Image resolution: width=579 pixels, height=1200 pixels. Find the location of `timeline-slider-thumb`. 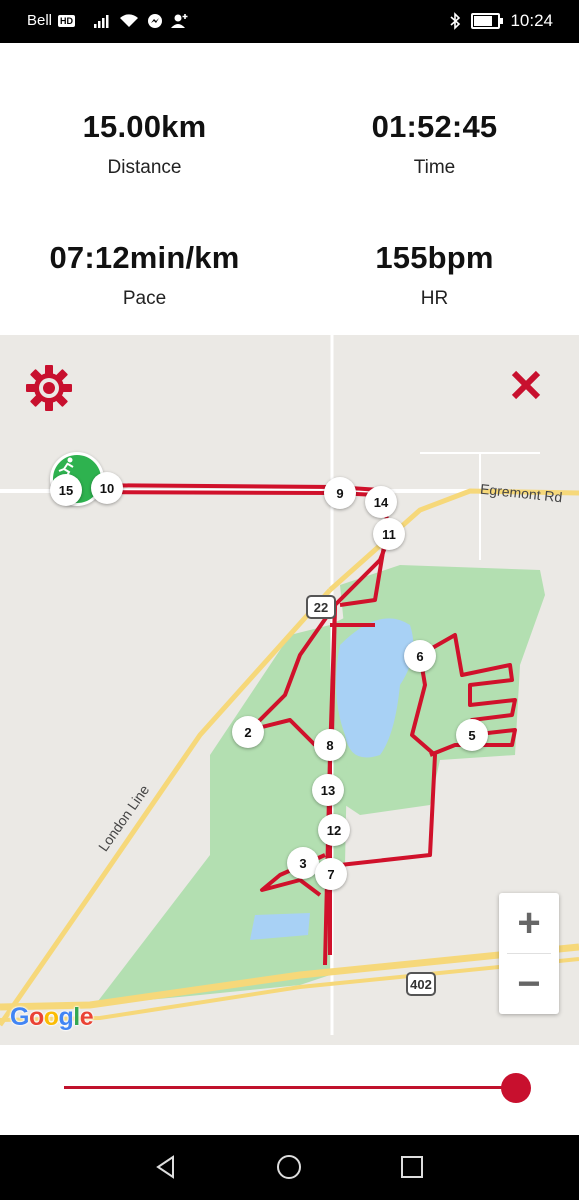

timeline-slider-thumb is located at coordinates (516, 1088).